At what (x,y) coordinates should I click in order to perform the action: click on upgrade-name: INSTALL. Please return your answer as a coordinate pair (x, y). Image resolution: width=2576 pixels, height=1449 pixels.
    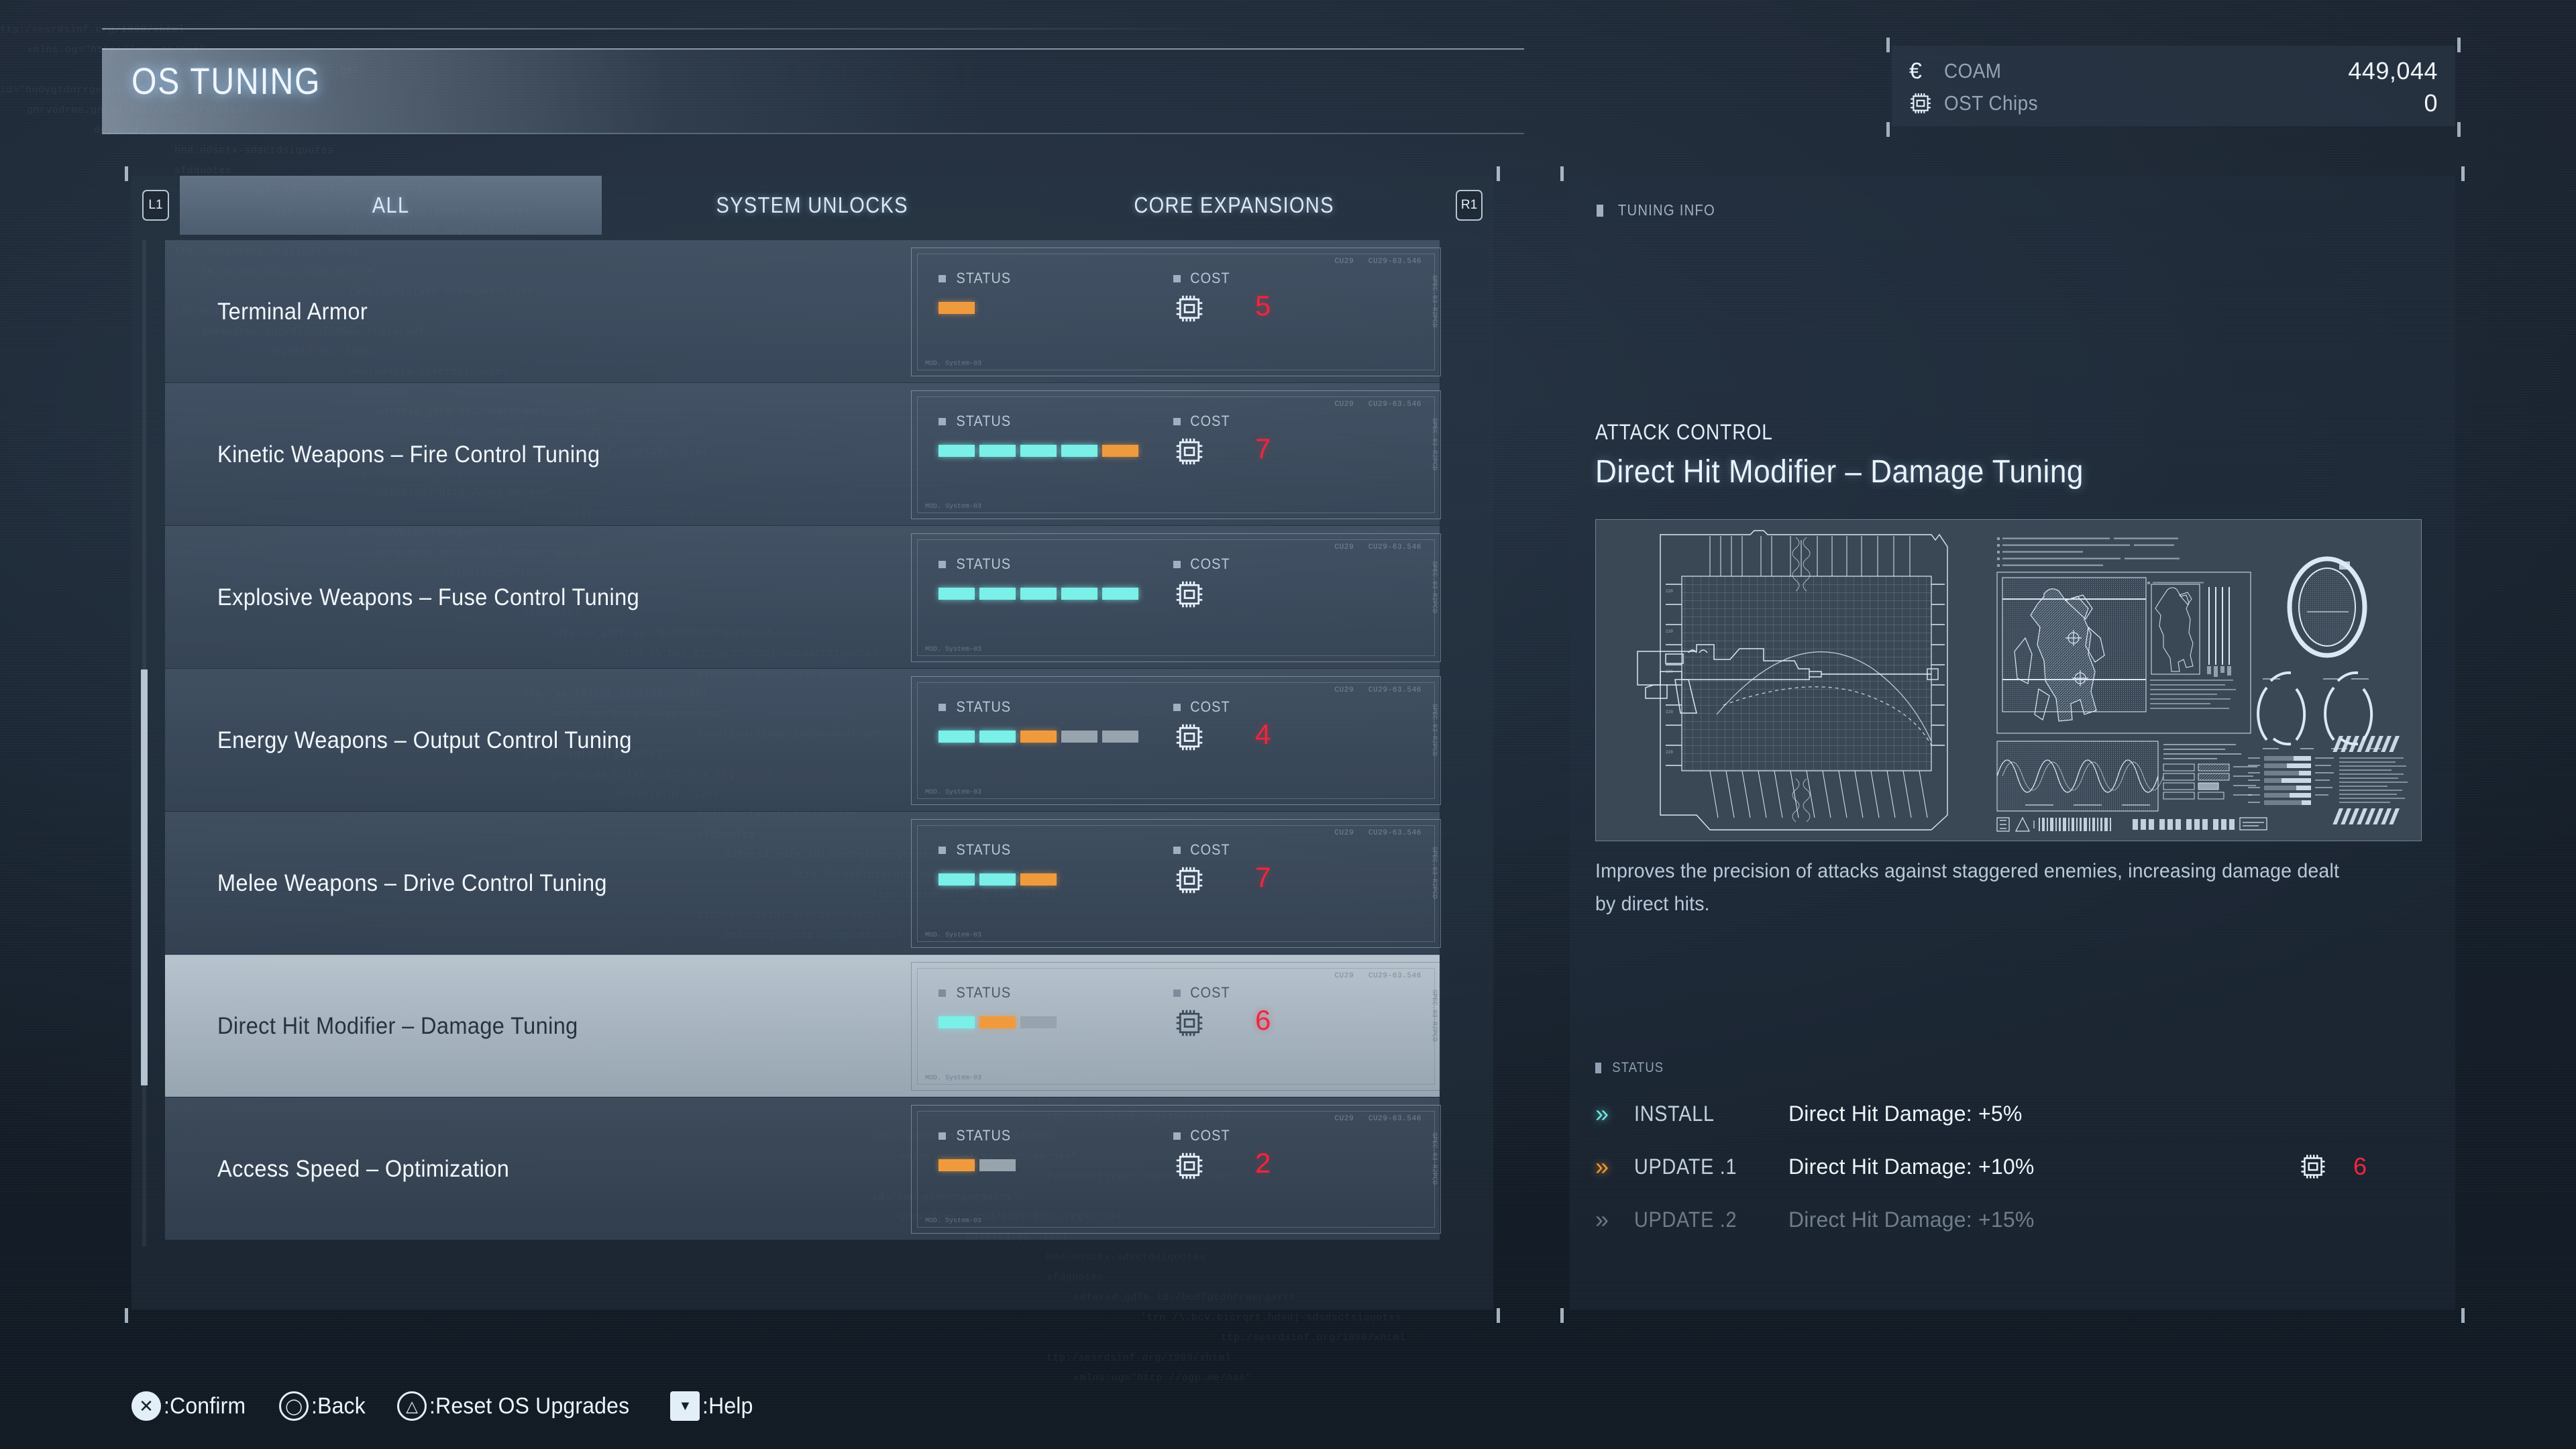
    Looking at the image, I should click on (1674, 1113).